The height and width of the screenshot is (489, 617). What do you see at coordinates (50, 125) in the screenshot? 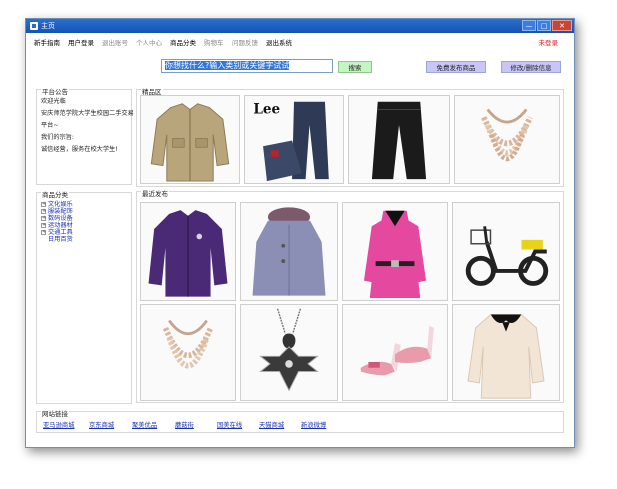
I see `notice-line: 平台~` at bounding box center [50, 125].